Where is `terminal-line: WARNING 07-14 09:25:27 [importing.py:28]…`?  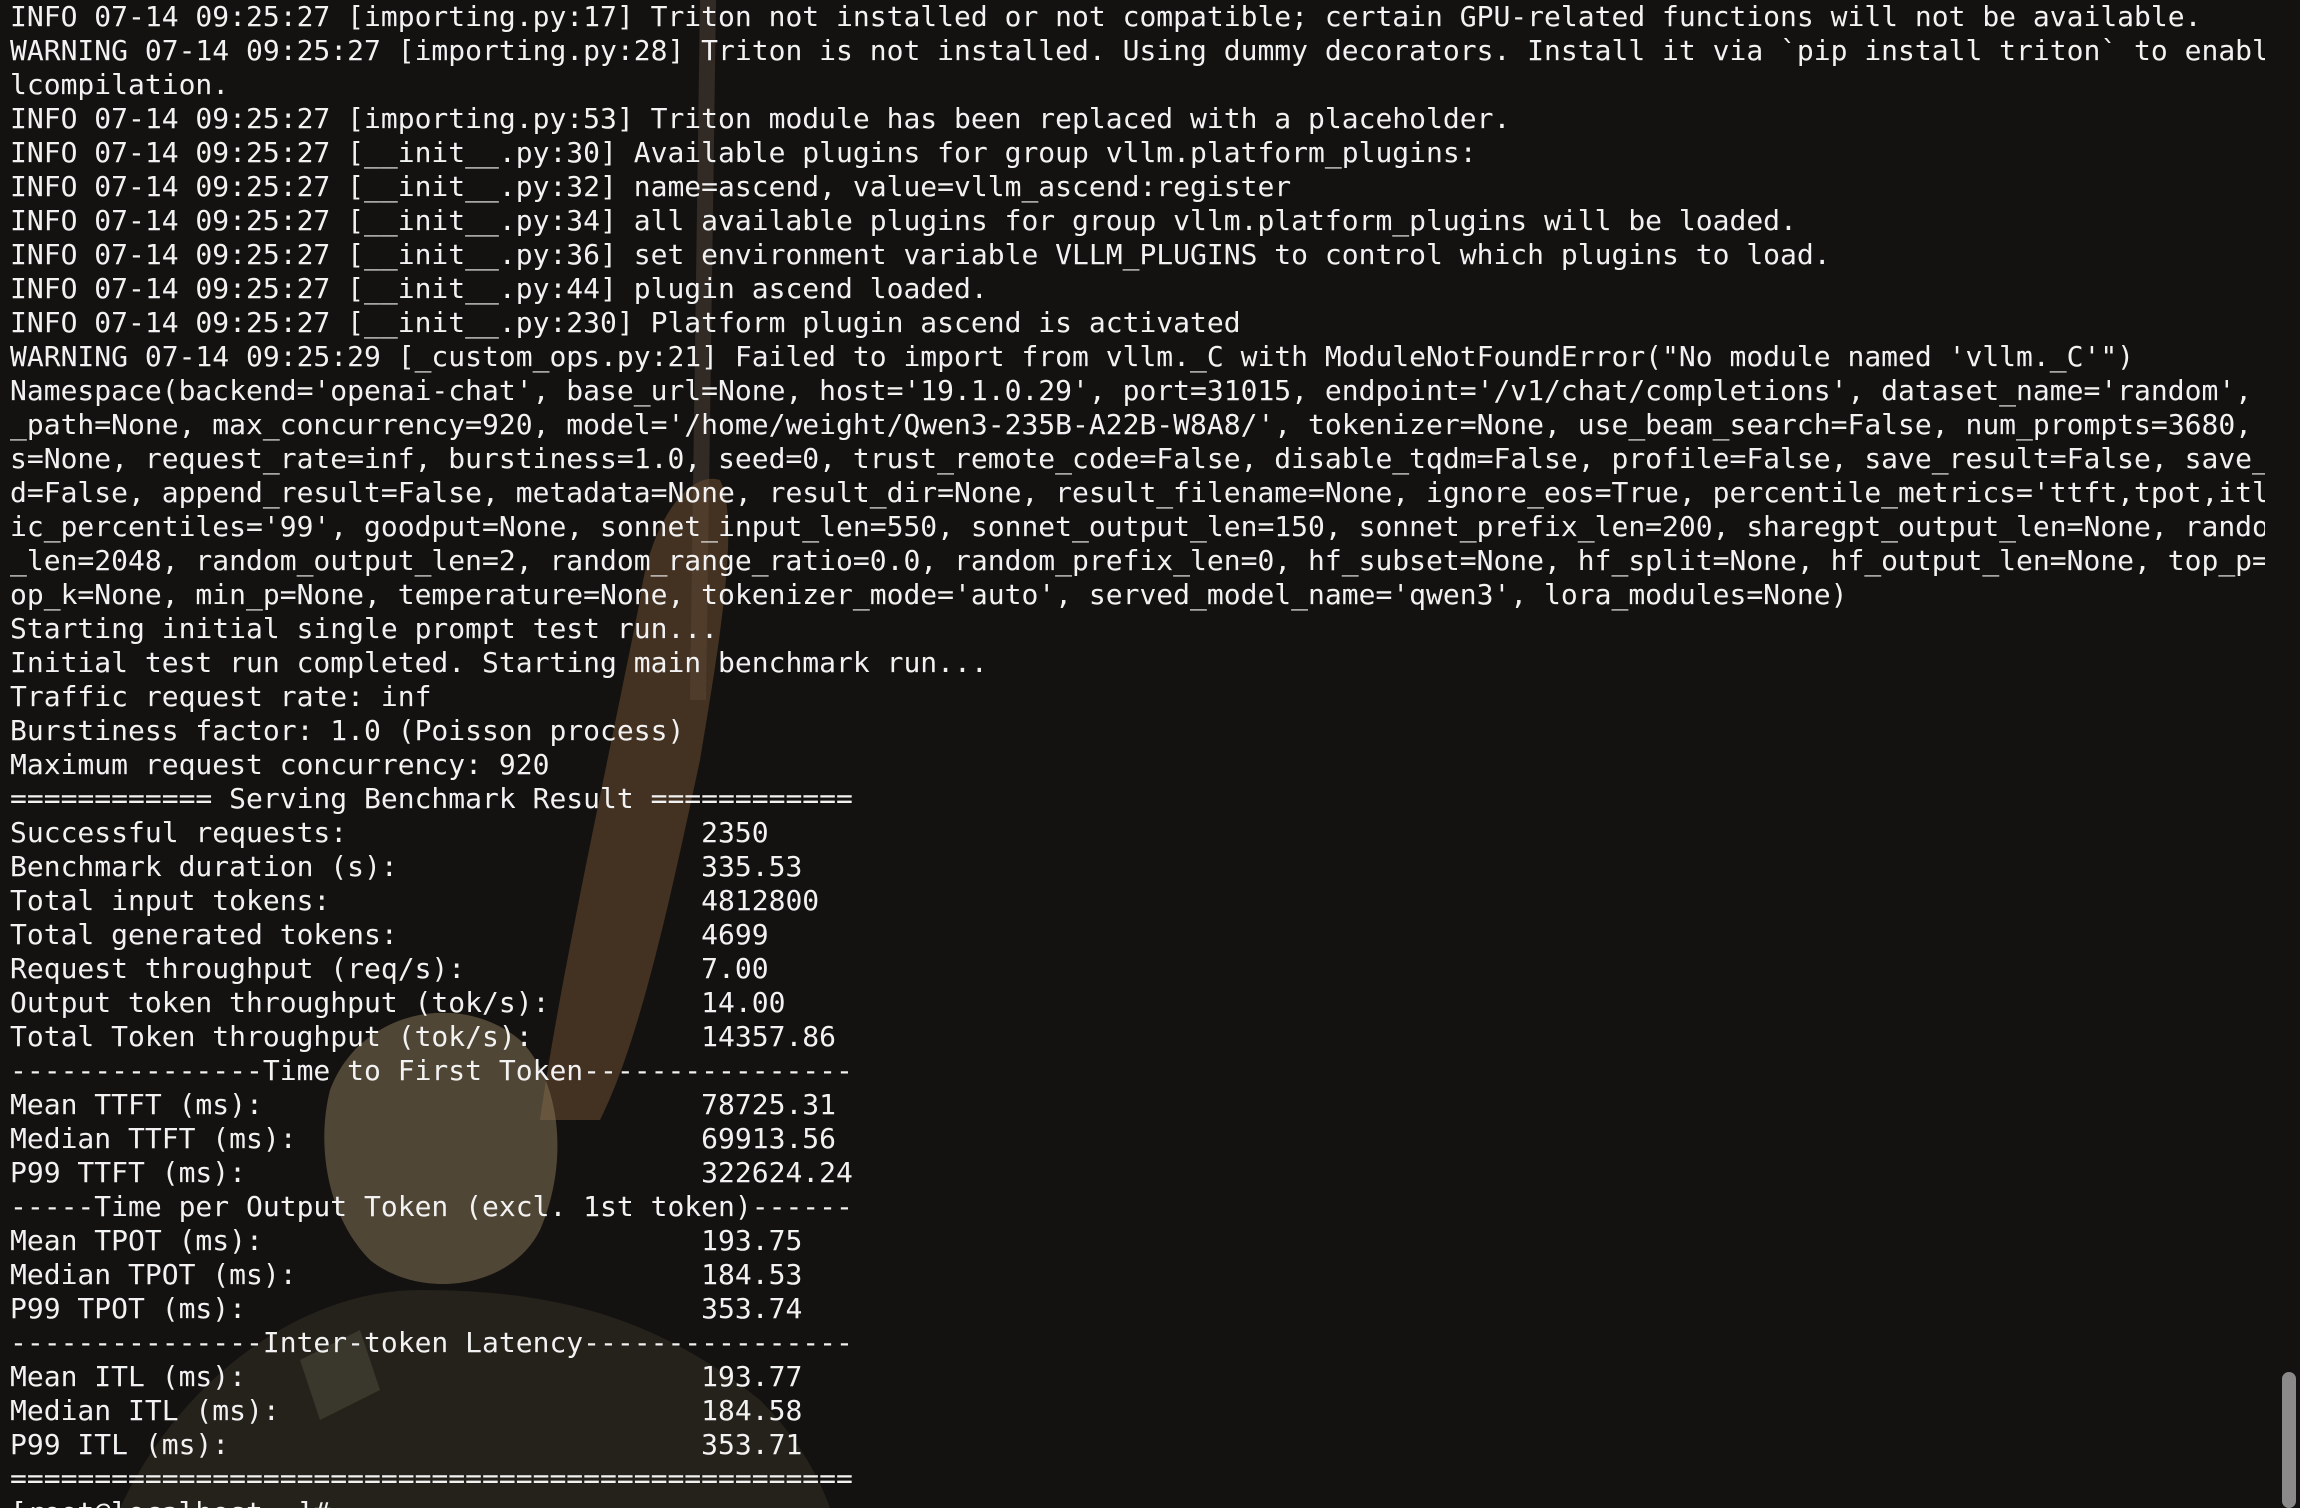 terminal-line: WARNING 07-14 09:25:27 [importing.py:28]… is located at coordinates (1137, 50).